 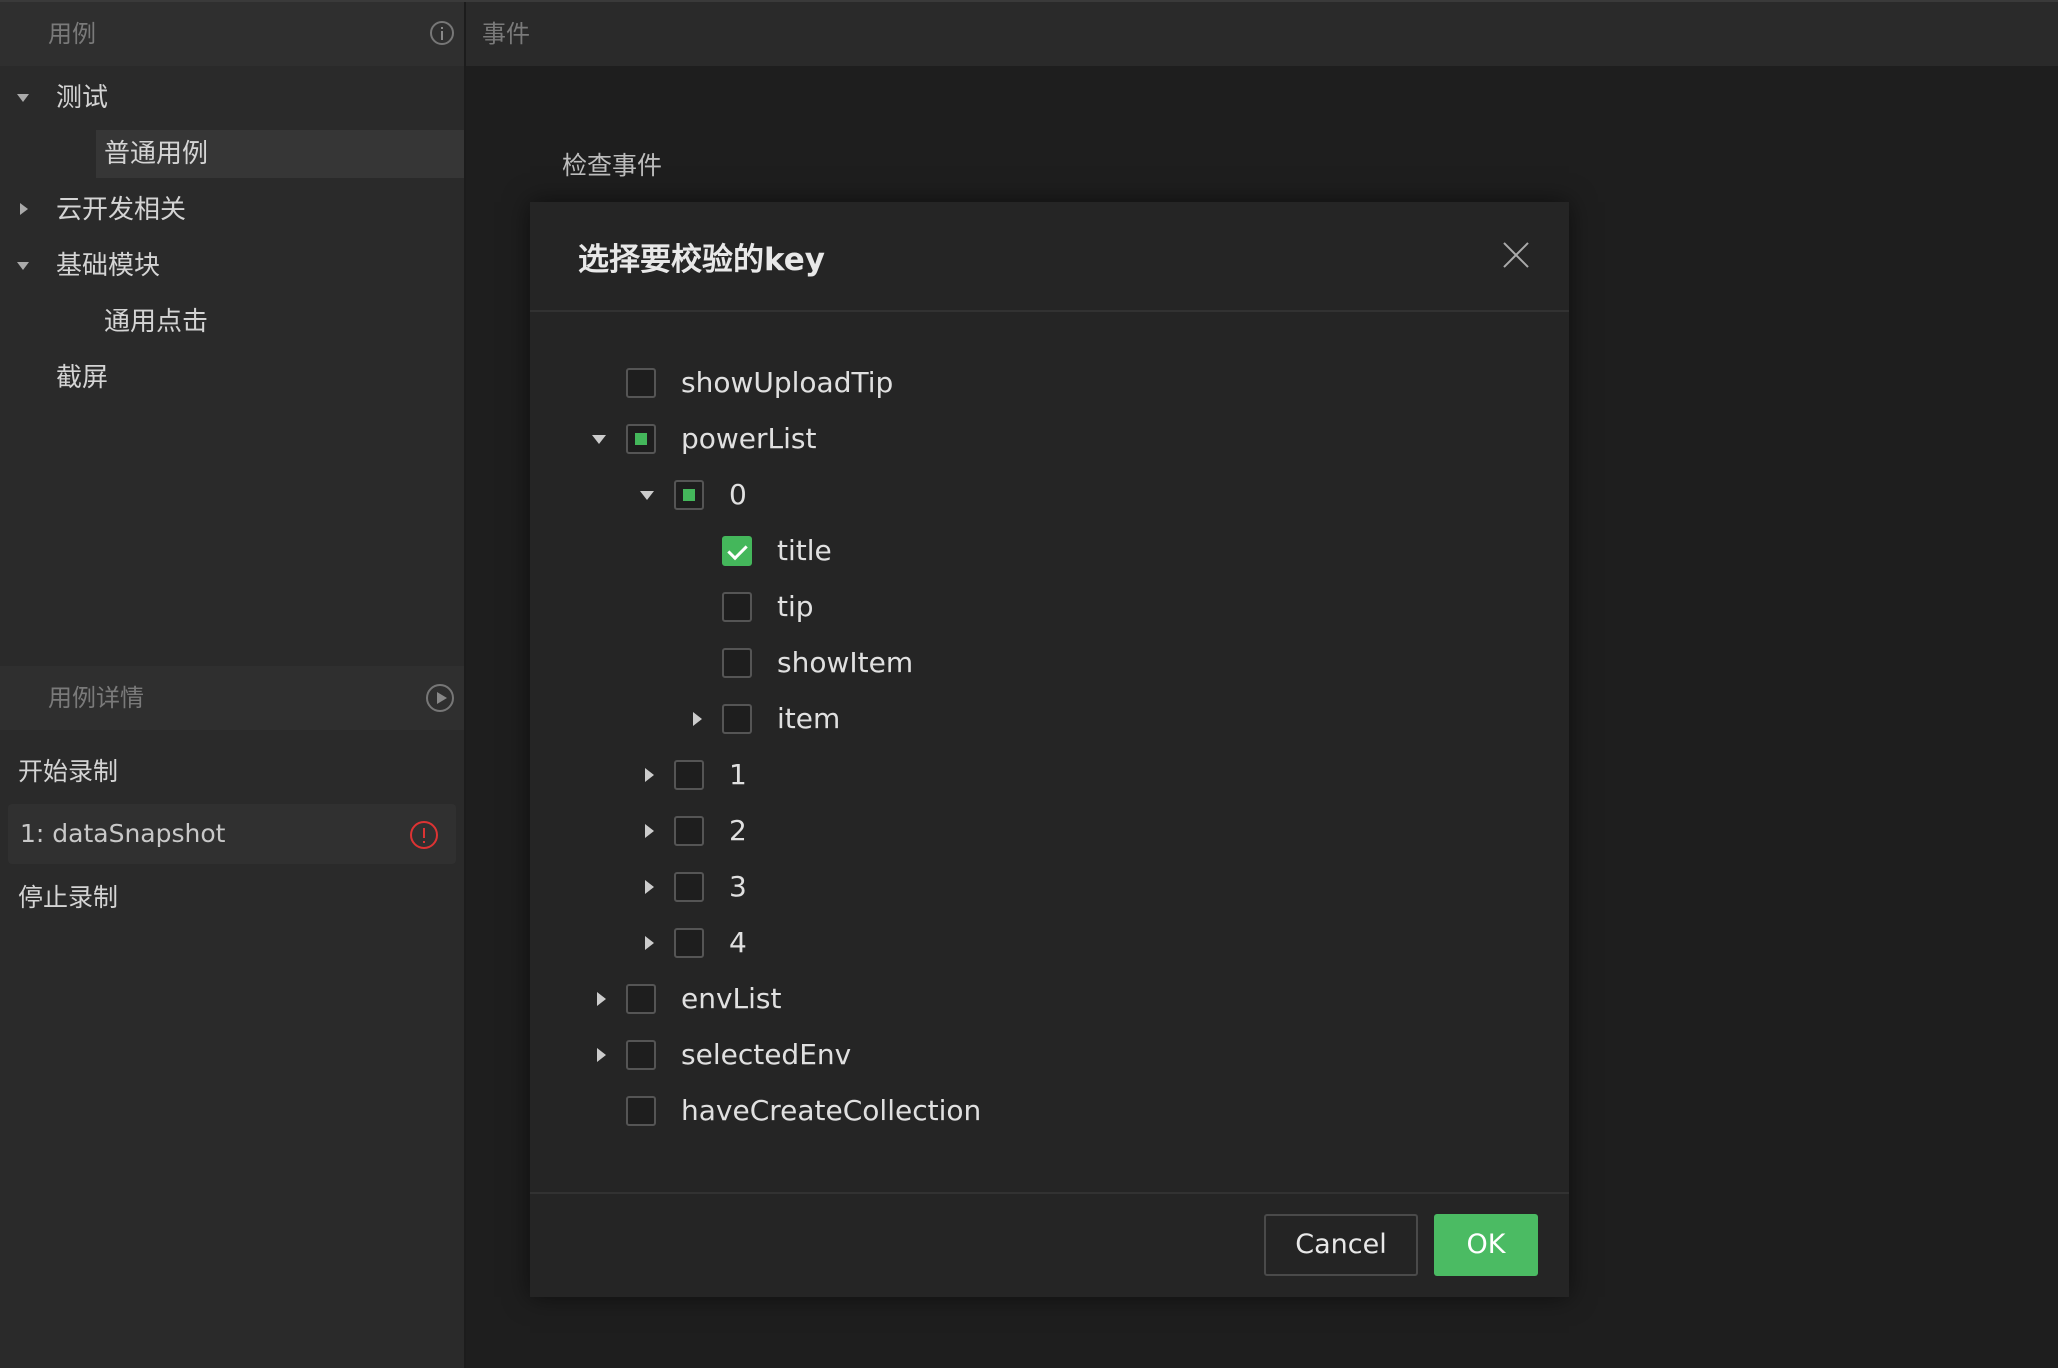 I want to click on key-tree-row: powerList, so click(x=1049, y=439).